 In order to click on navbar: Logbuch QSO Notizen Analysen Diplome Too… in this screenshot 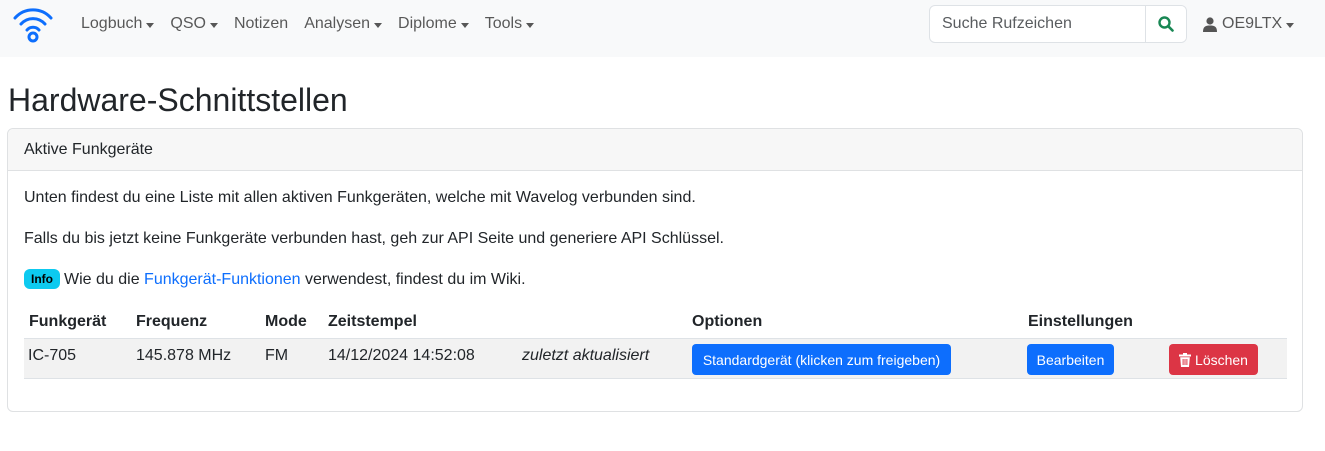, I will do `click(662, 28)`.